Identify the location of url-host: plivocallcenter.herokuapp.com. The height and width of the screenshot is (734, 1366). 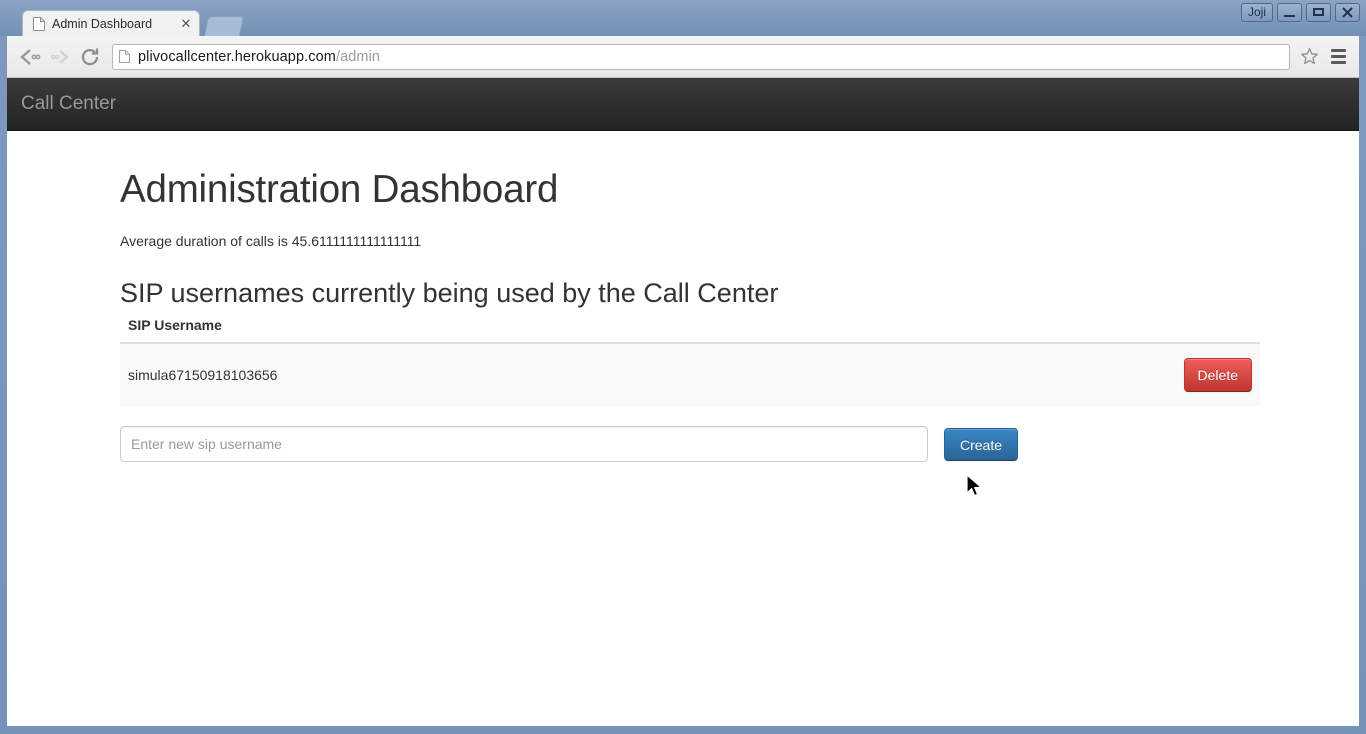
(237, 56).